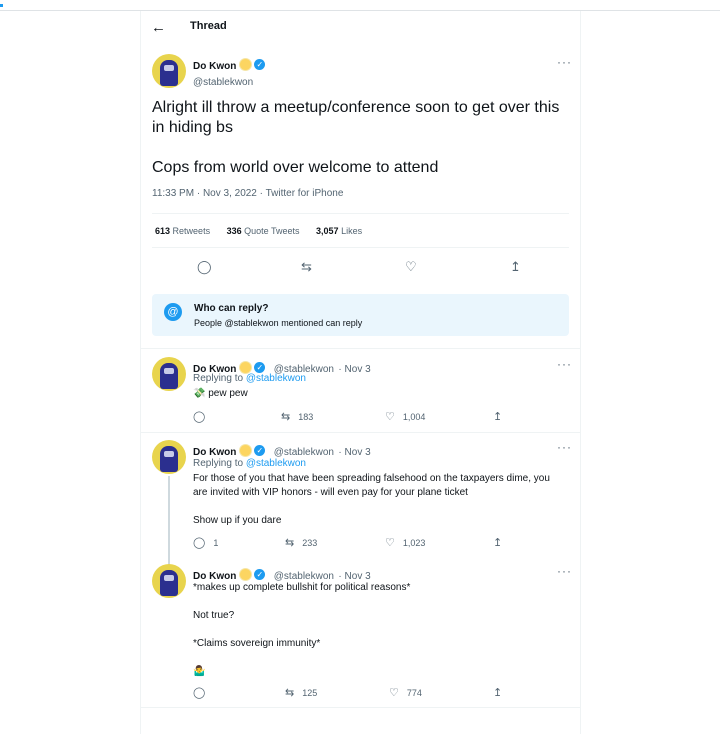  What do you see at coordinates (295, 167) in the screenshot?
I see `tweet-text-line-2: Cops from world over welcome to attend` at bounding box center [295, 167].